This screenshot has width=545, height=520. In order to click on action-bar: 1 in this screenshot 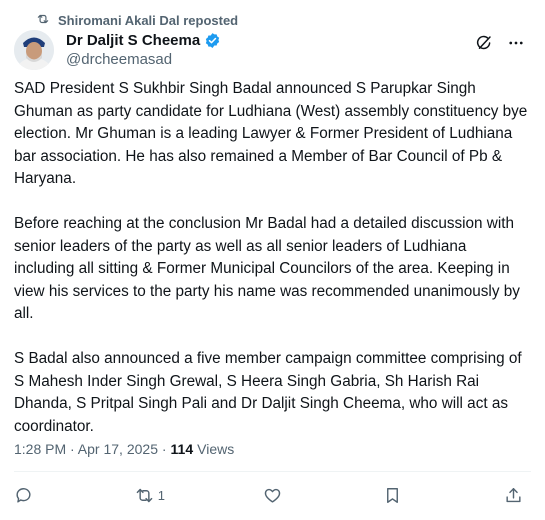, I will do `click(268, 495)`.